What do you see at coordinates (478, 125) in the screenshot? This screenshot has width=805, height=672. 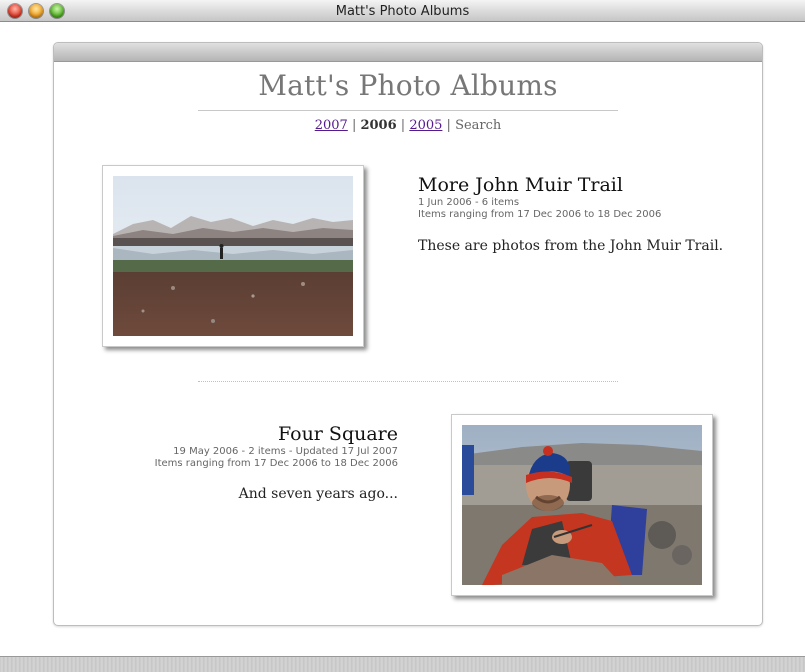 I see `search-link: Search` at bounding box center [478, 125].